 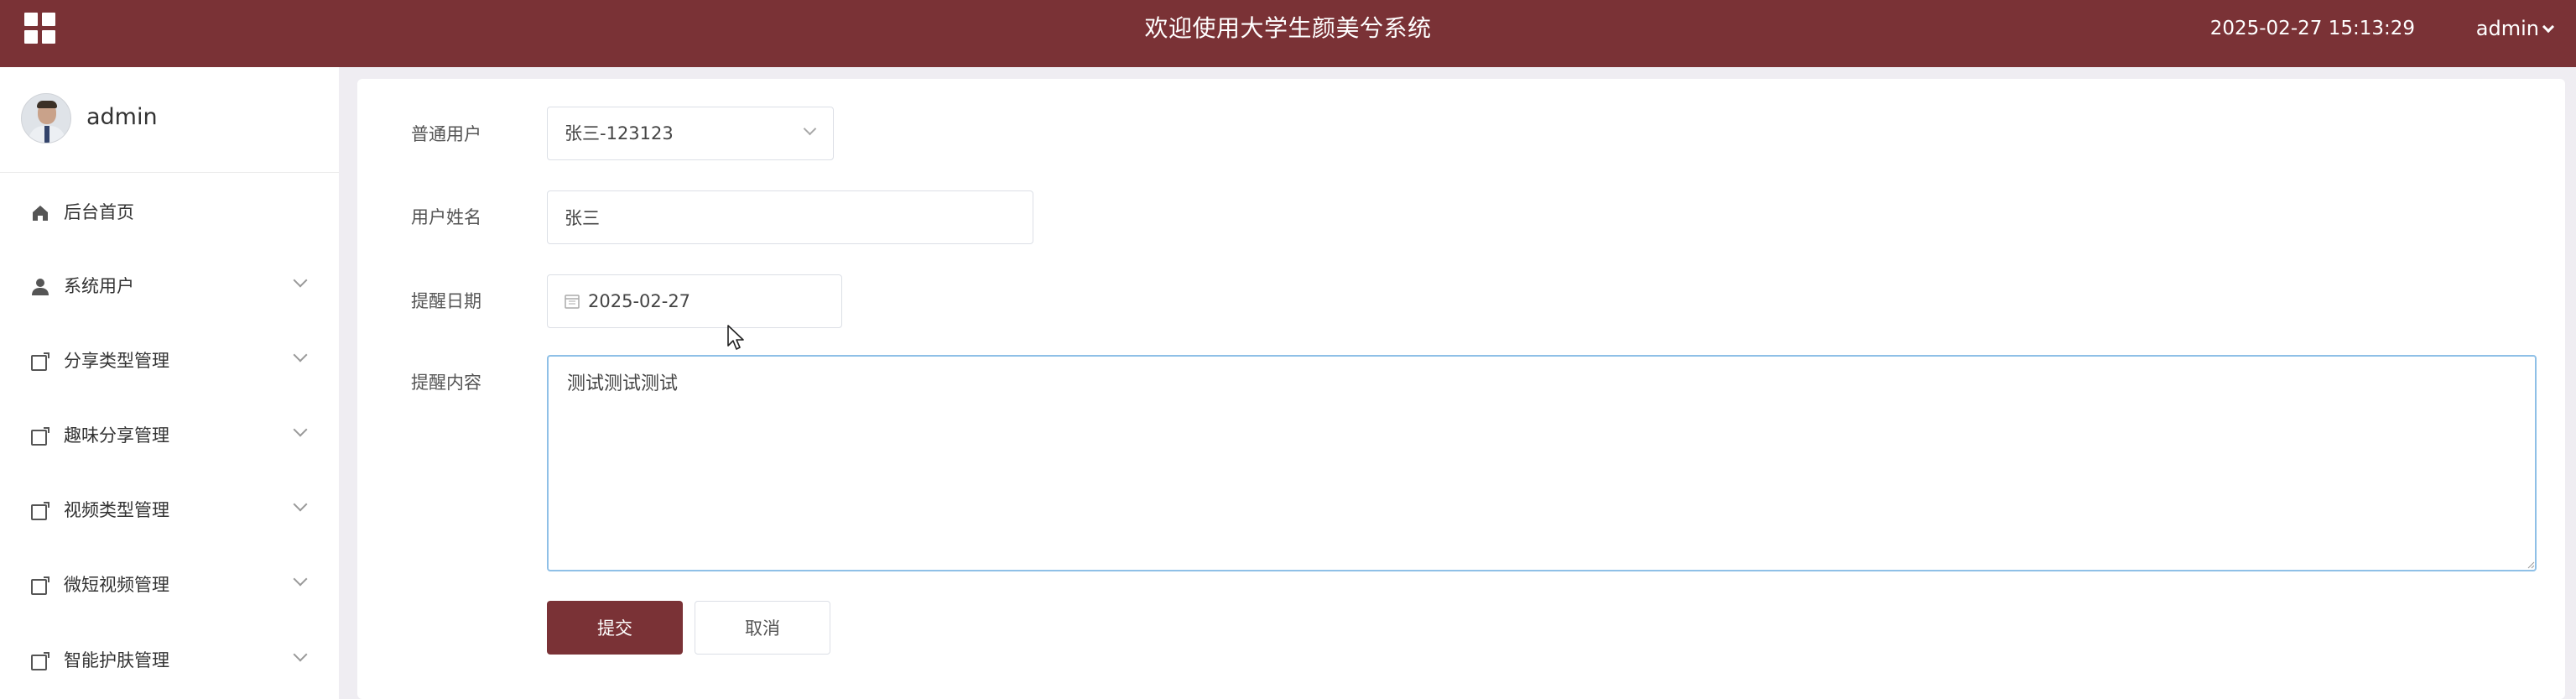 What do you see at coordinates (169, 120) in the screenshot?
I see `sidebar-user-card: admin` at bounding box center [169, 120].